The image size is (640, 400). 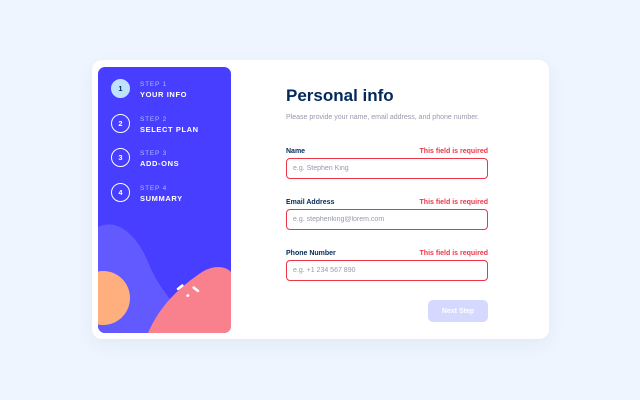 What do you see at coordinates (169, 129) in the screenshot?
I see `step-title: SELECT PLAN` at bounding box center [169, 129].